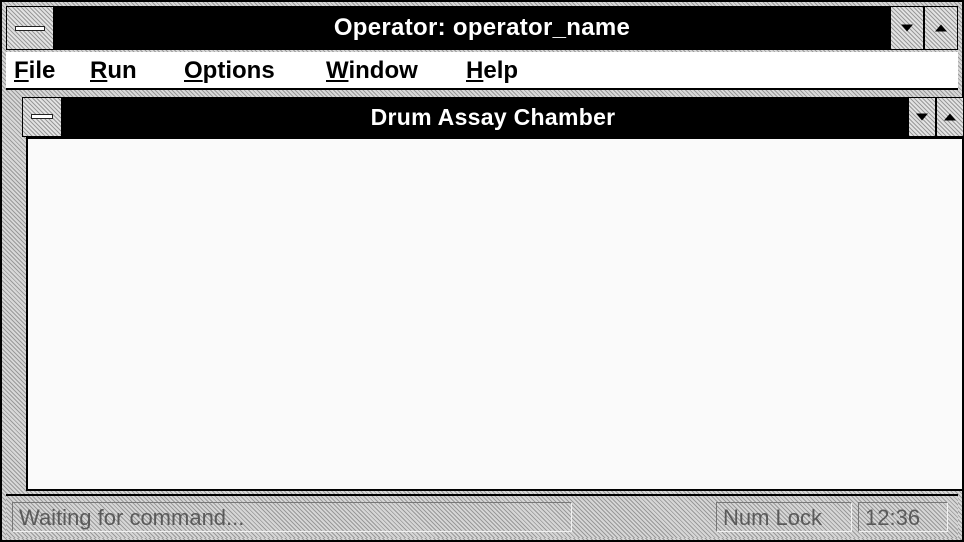  What do you see at coordinates (238, 70) in the screenshot?
I see `menu-options-label: ptions` at bounding box center [238, 70].